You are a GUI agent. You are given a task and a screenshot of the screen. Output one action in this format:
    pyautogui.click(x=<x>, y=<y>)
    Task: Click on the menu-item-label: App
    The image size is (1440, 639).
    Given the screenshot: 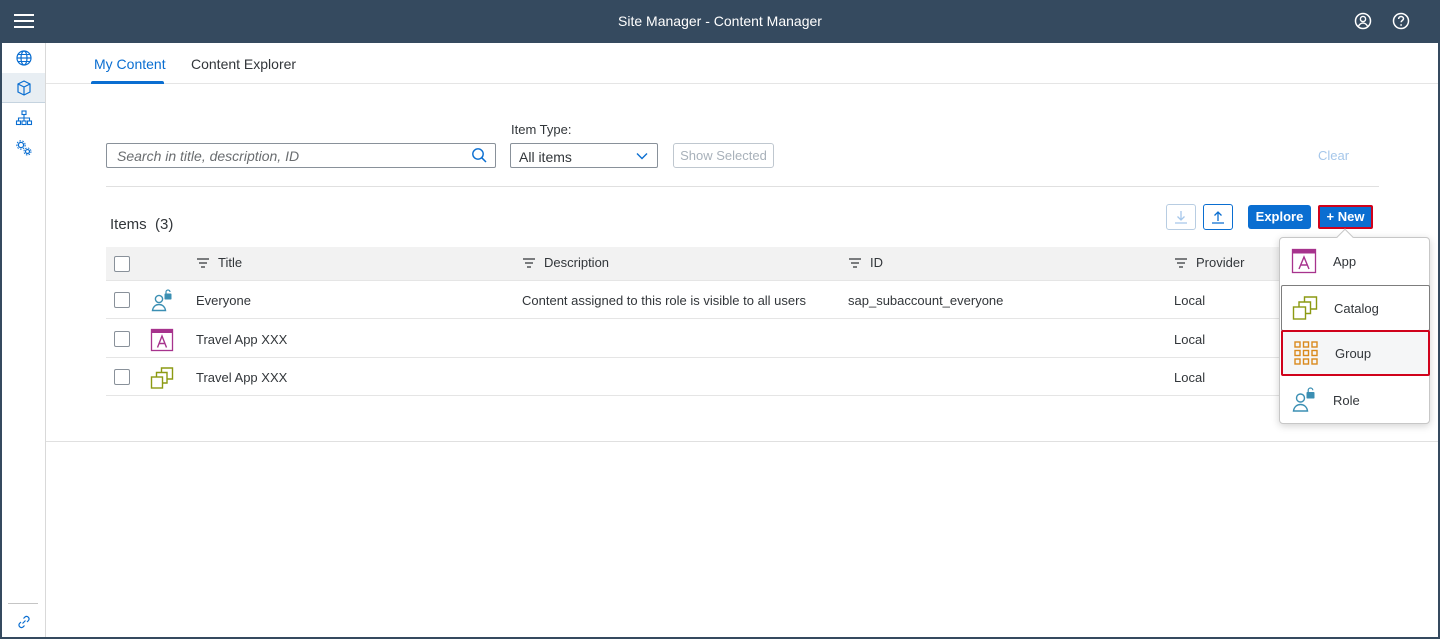 What is the action you would take?
    pyautogui.click(x=1345, y=261)
    